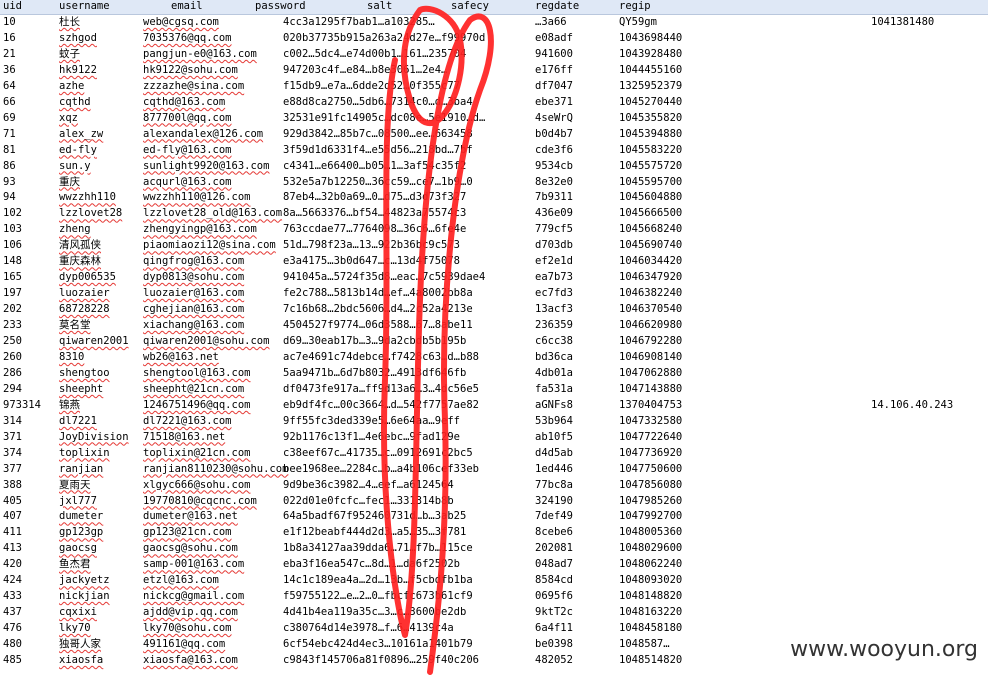  I want to click on cell-safecy: 53b964, so click(554, 420).